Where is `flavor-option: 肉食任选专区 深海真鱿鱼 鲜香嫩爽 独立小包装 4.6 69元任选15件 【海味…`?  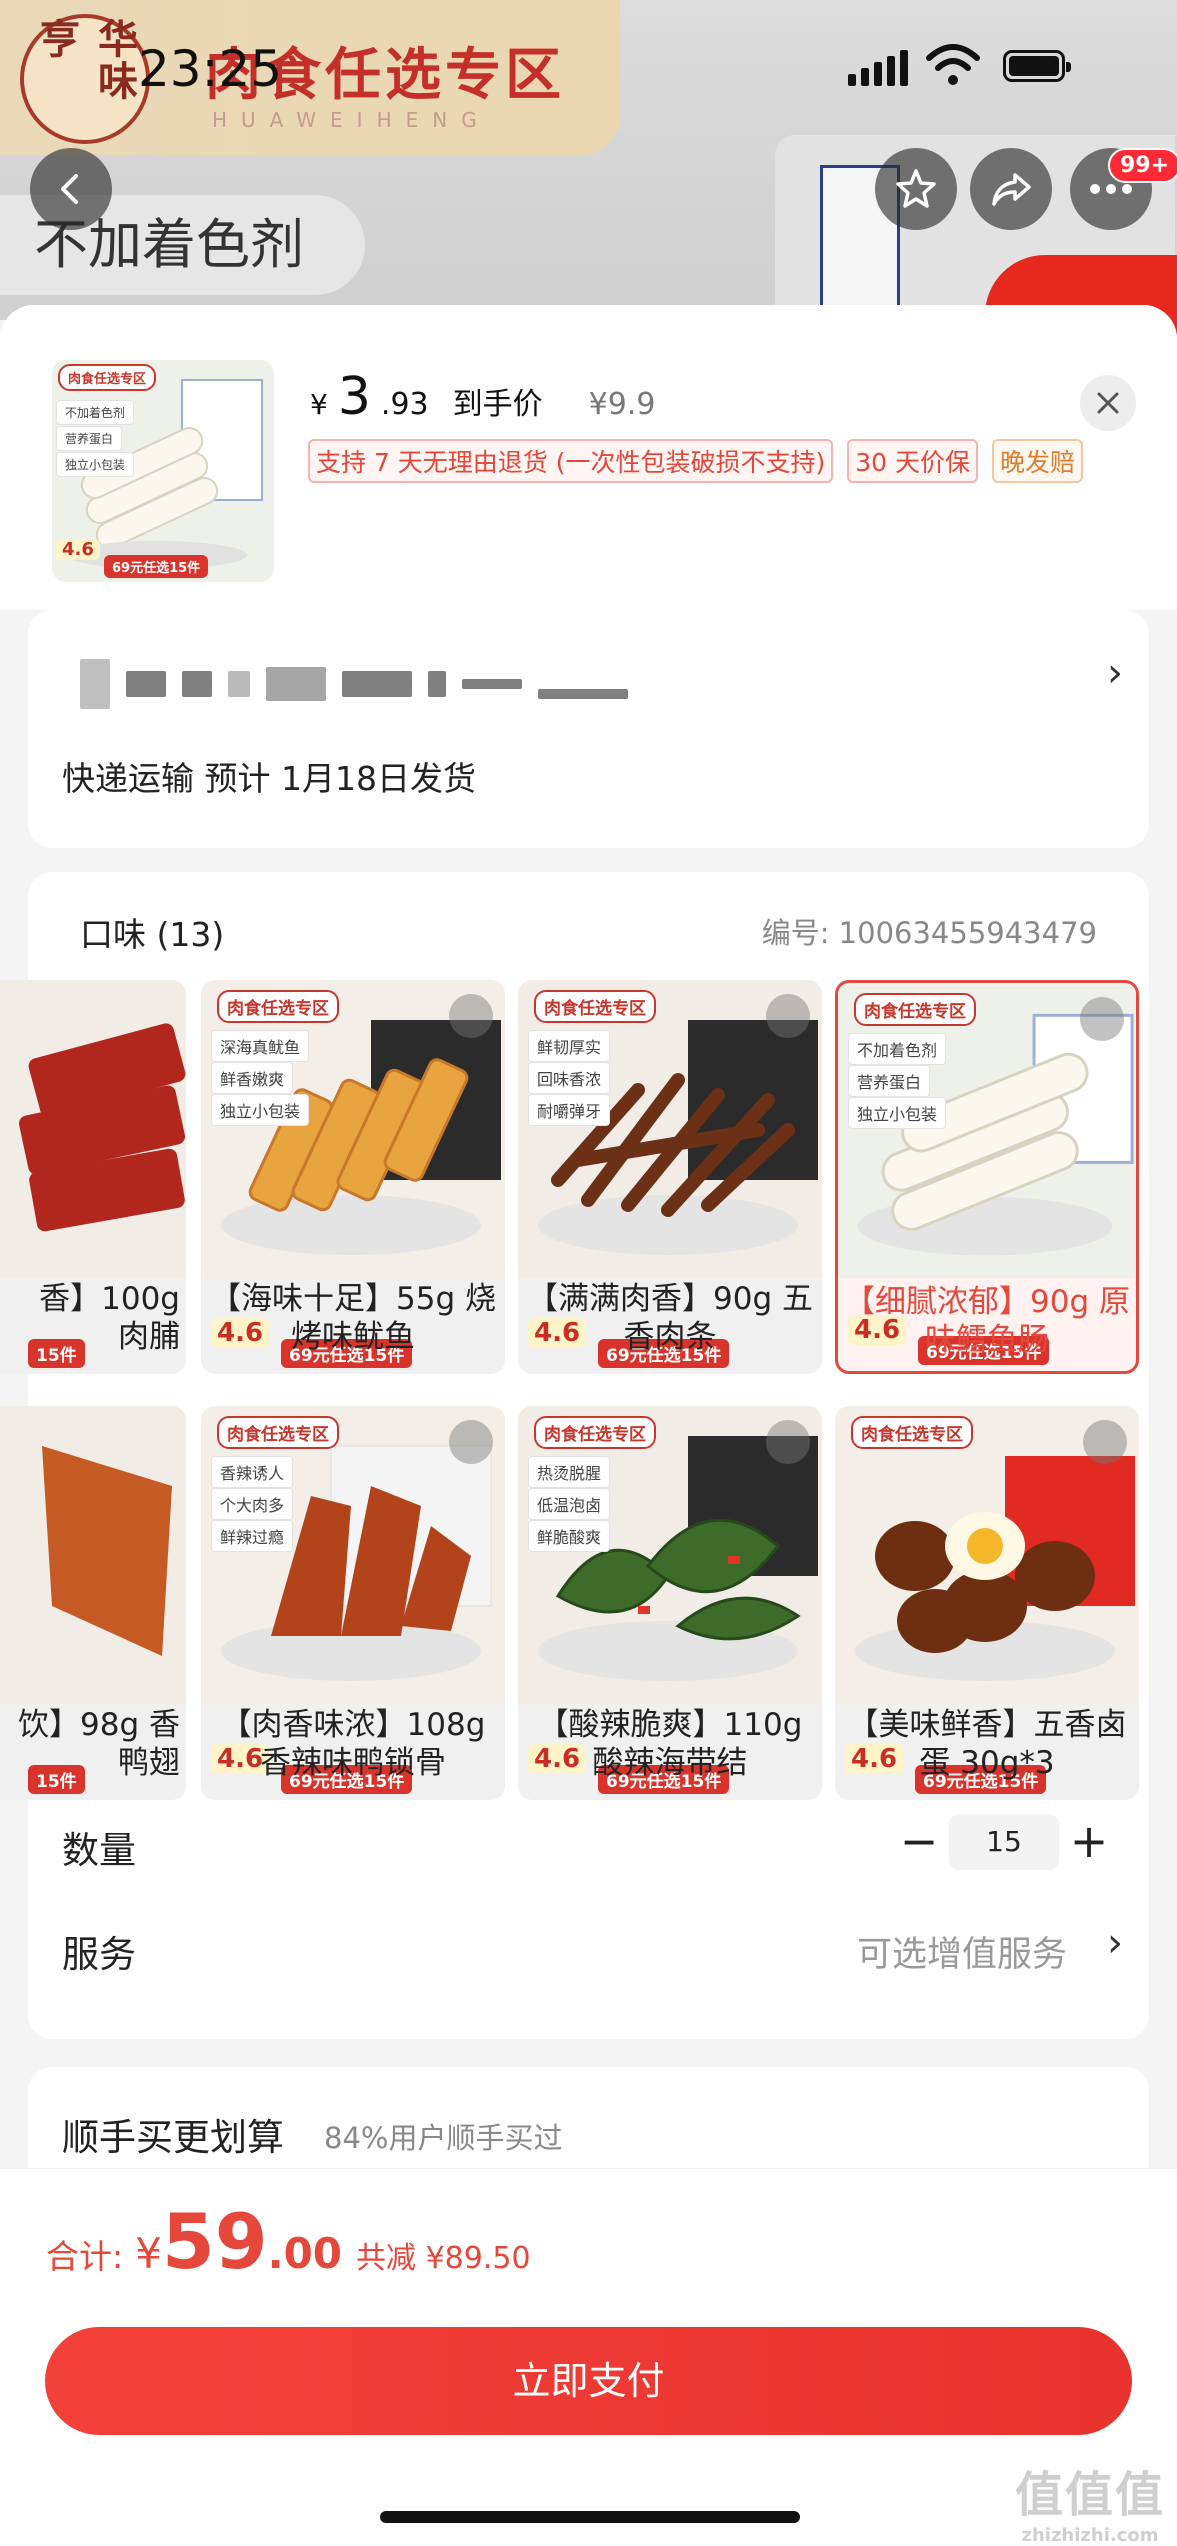 flavor-option: 肉食任选专区 深海真鱿鱼 鲜香嫩爽 独立小包装 4.6 69元任选15件 【海味… is located at coordinates (353, 1177).